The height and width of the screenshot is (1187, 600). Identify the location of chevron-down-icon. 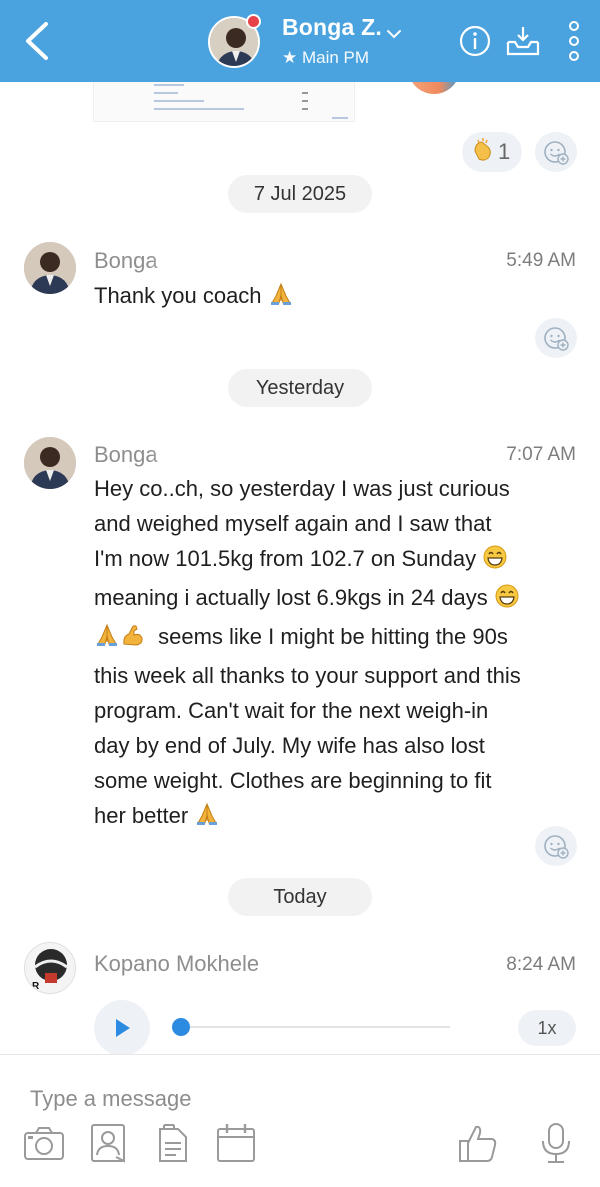
(394, 34).